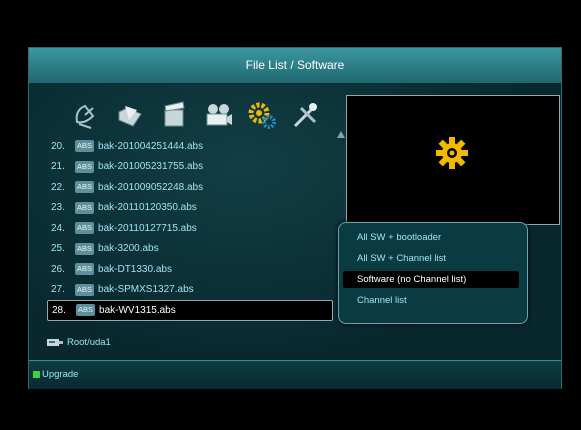  What do you see at coordinates (60, 374) in the screenshot?
I see `green-key-label: Upgrade` at bounding box center [60, 374].